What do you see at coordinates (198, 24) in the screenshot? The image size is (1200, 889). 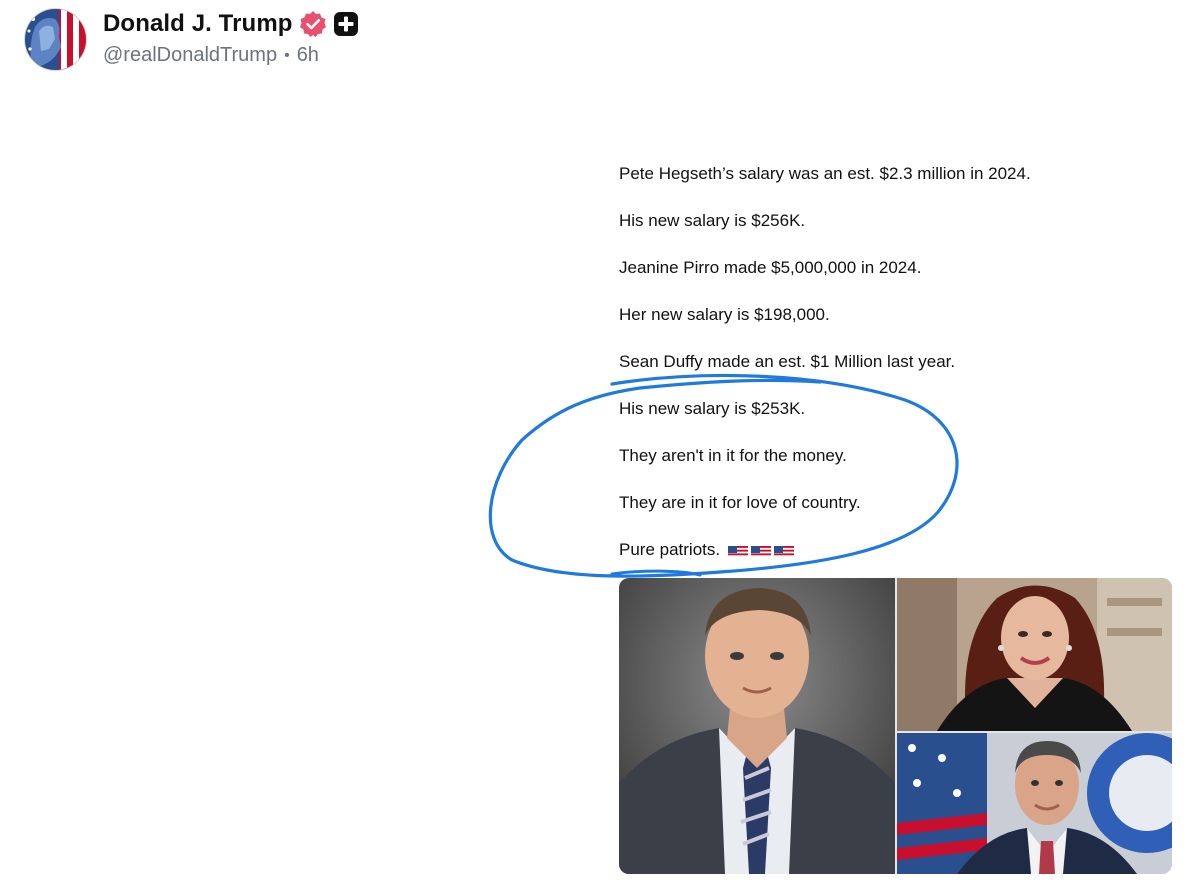 I see `author-name: Donald J. Trump` at bounding box center [198, 24].